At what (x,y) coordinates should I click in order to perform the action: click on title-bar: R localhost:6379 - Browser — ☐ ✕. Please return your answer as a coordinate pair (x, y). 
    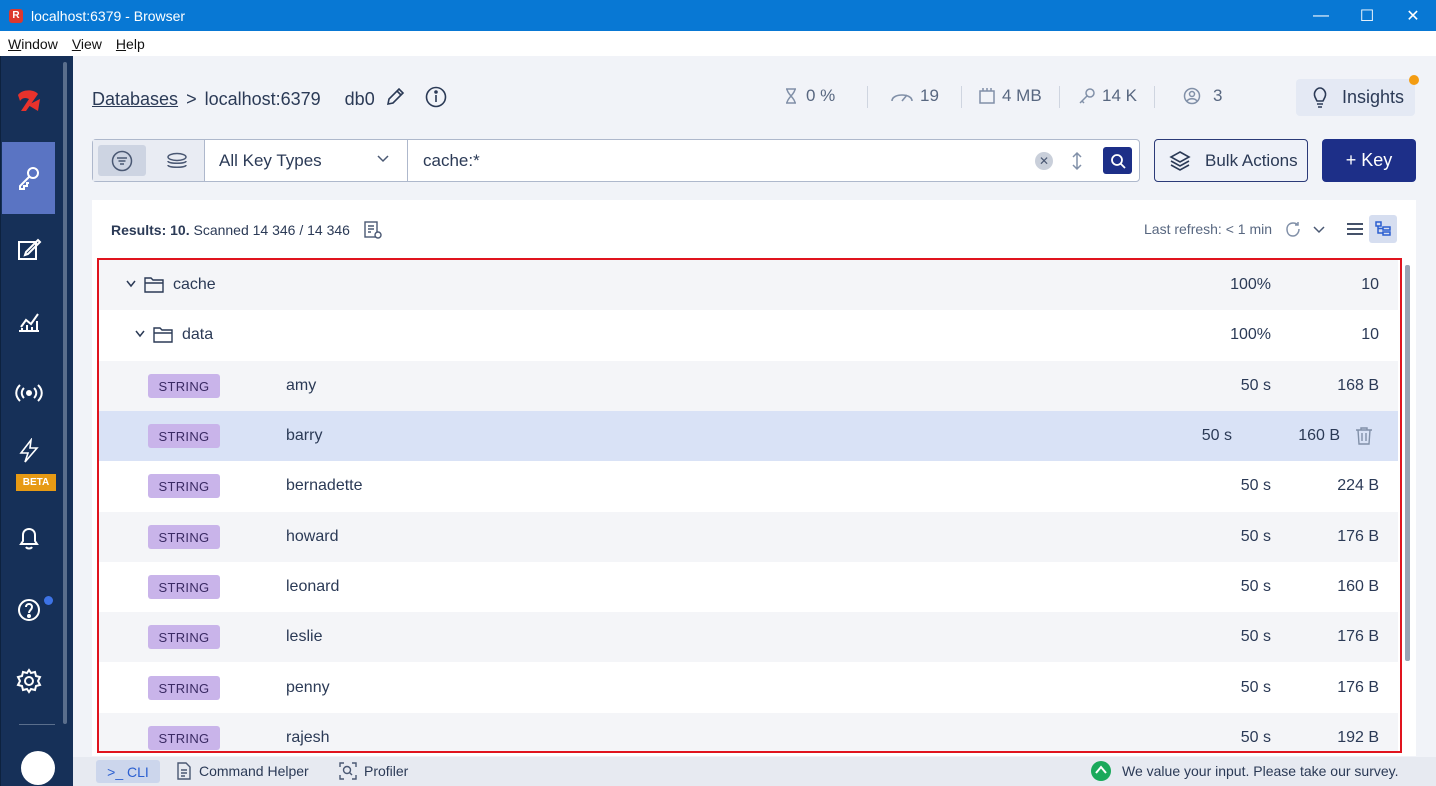
    Looking at the image, I should click on (718, 15).